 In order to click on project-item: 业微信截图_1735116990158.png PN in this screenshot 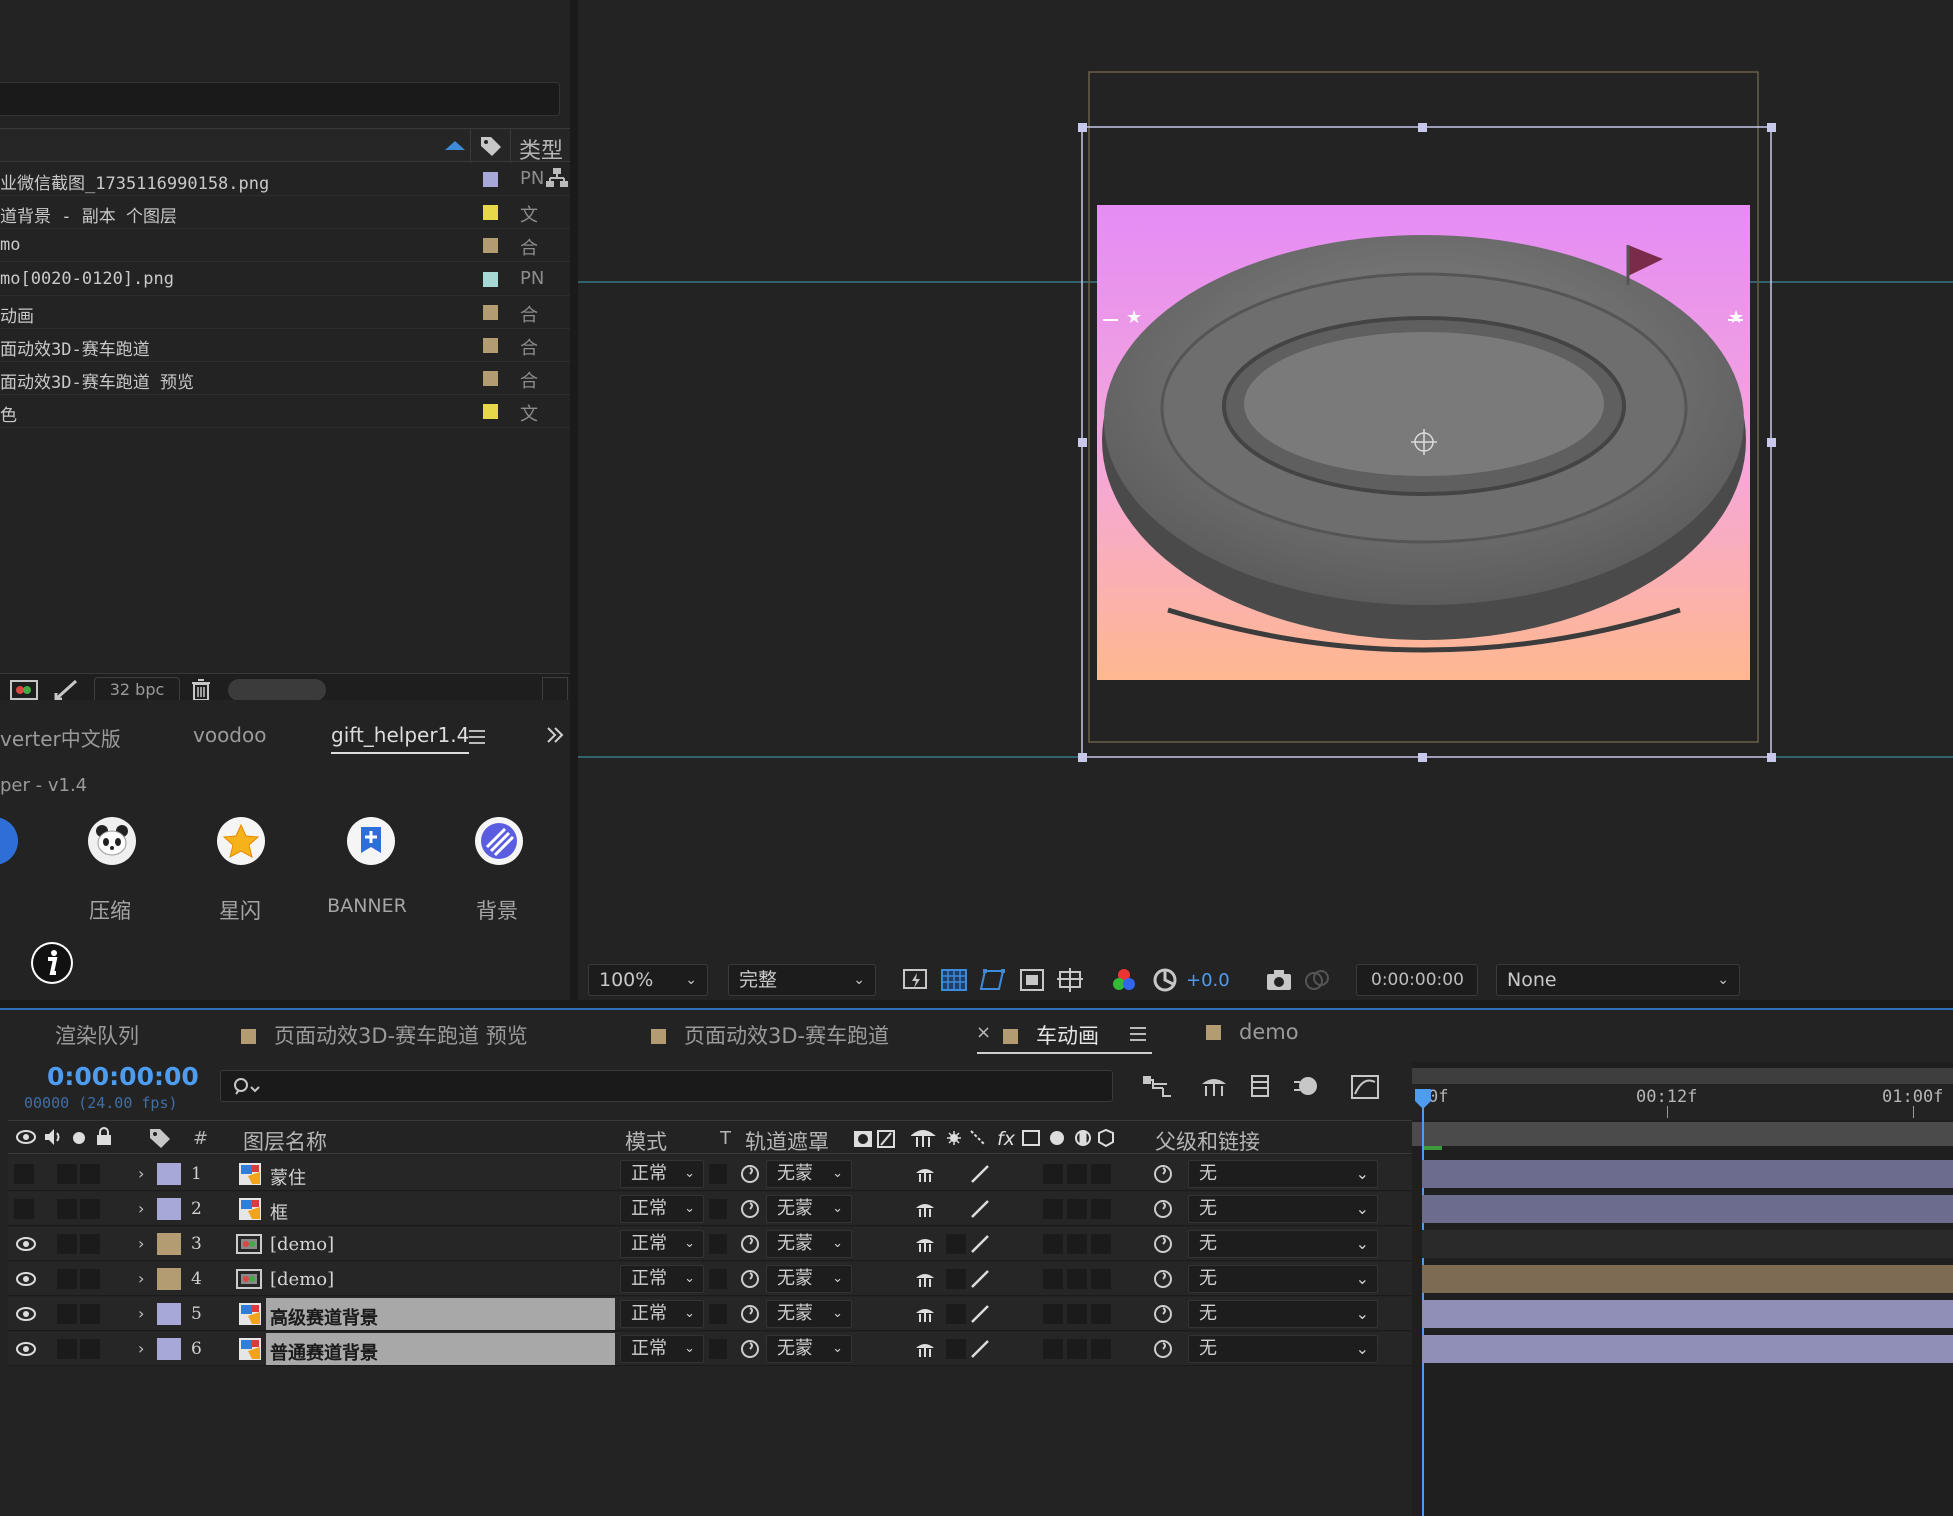, I will do `click(285, 179)`.